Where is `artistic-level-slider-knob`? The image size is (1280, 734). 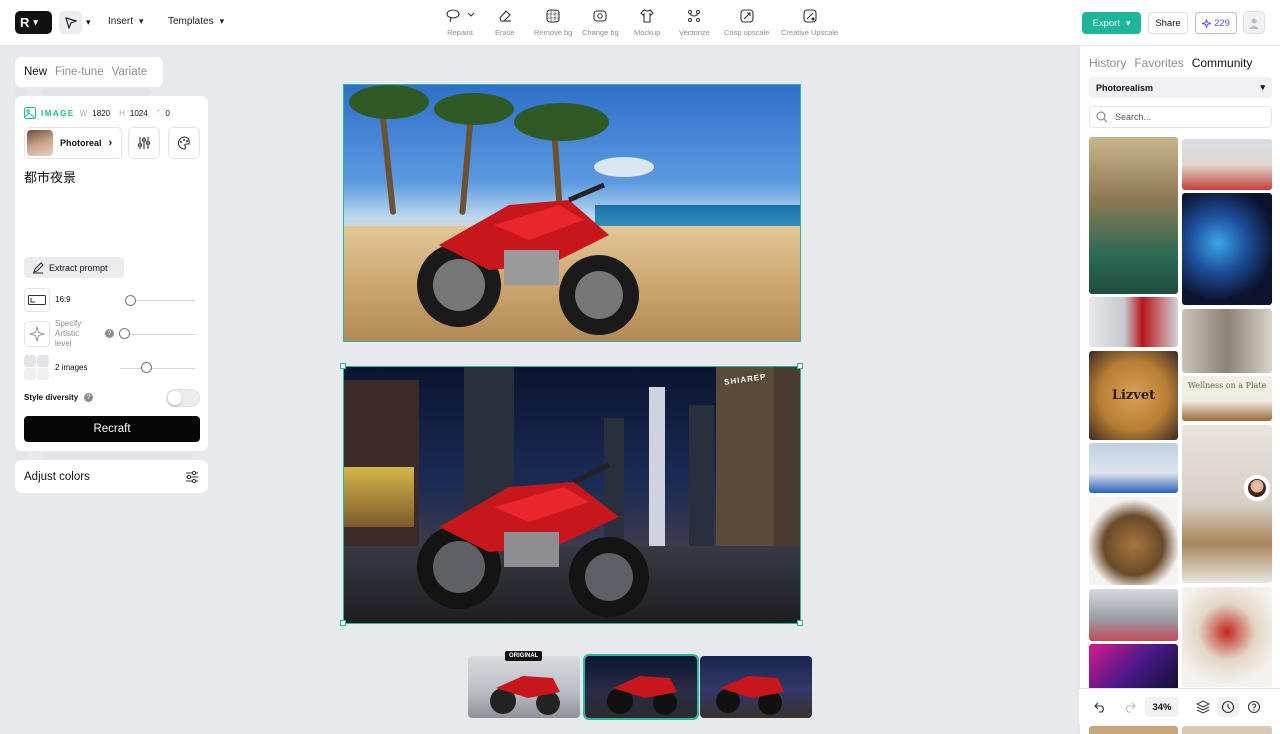 artistic-level-slider-knob is located at coordinates (124, 333).